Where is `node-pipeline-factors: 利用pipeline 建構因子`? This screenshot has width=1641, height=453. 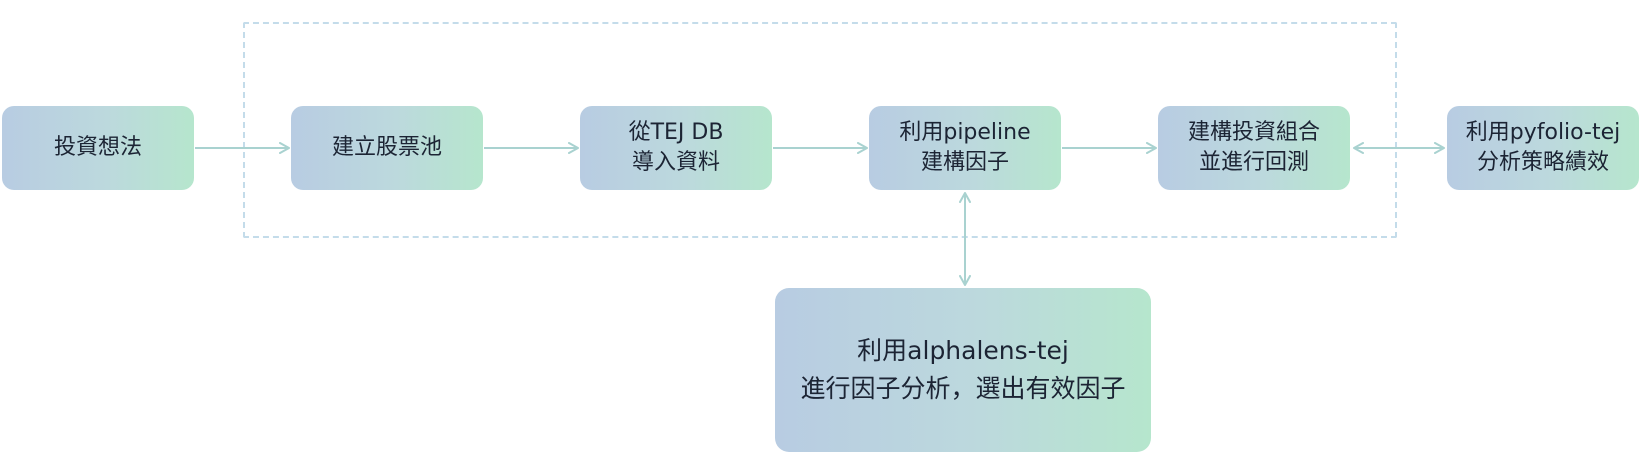 node-pipeline-factors: 利用pipeline 建構因子 is located at coordinates (965, 148).